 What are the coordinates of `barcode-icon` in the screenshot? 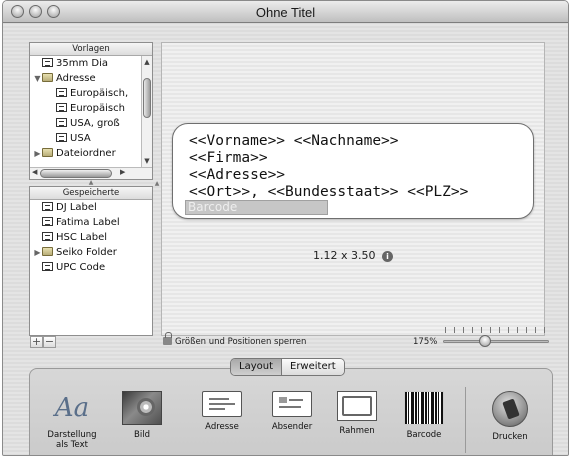 It's located at (424, 408).